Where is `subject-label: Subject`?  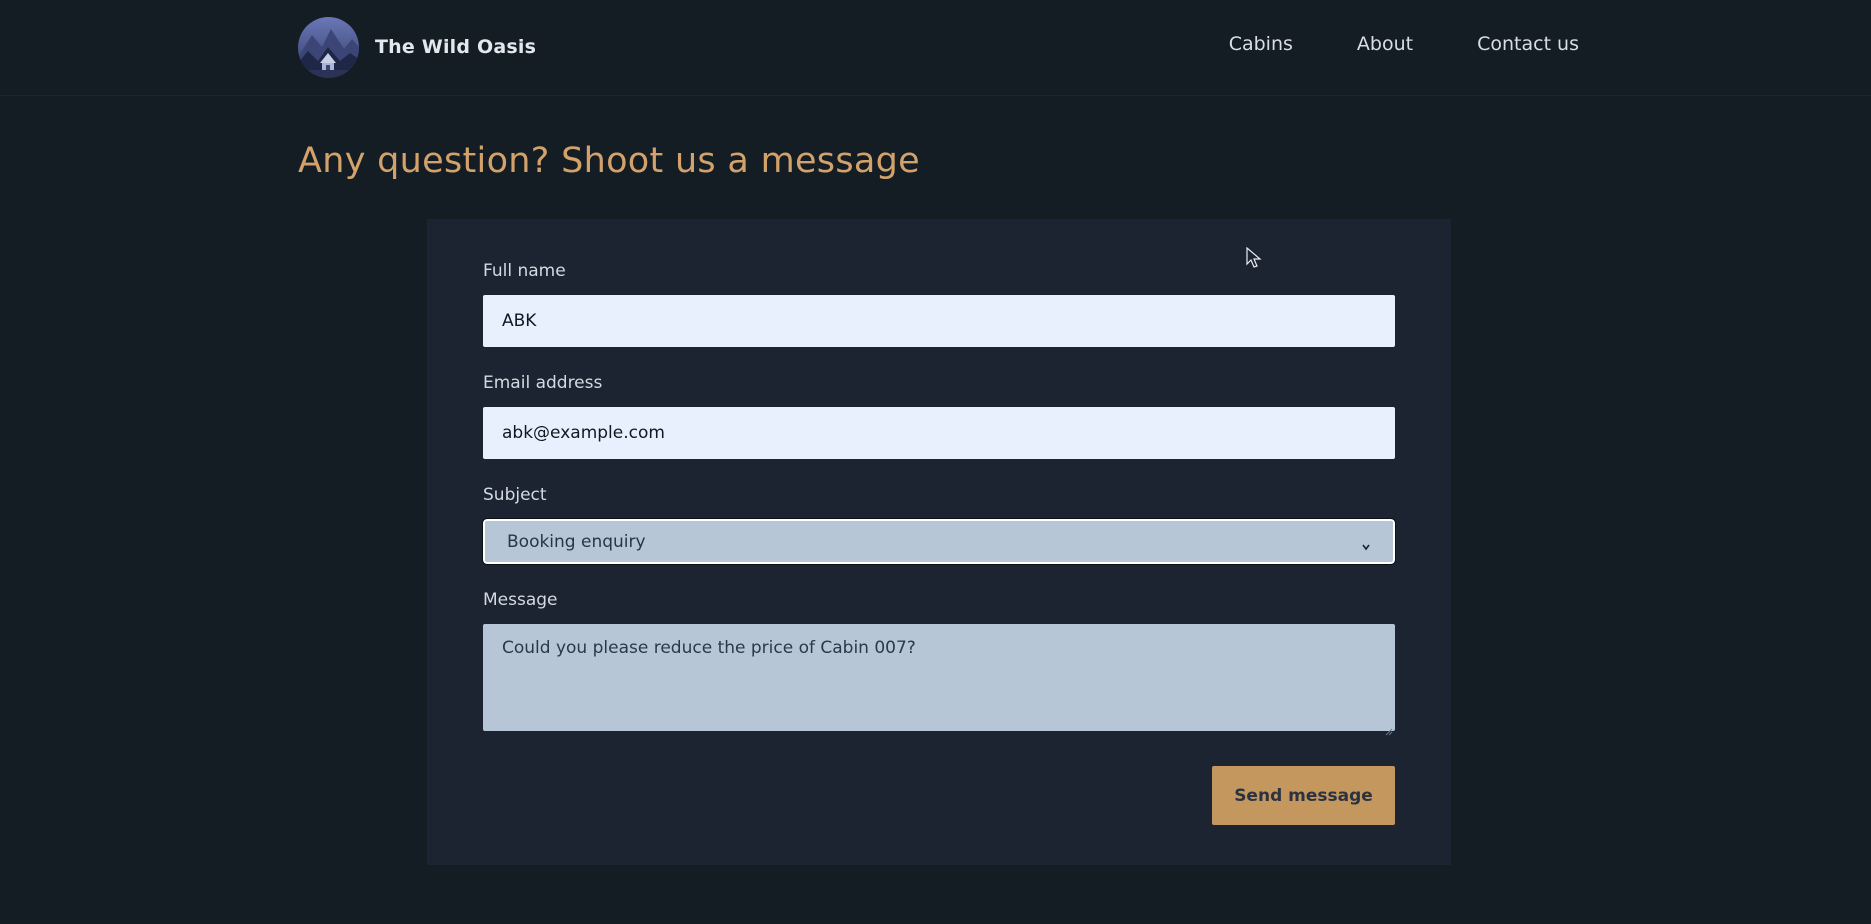 subject-label: Subject is located at coordinates (515, 495).